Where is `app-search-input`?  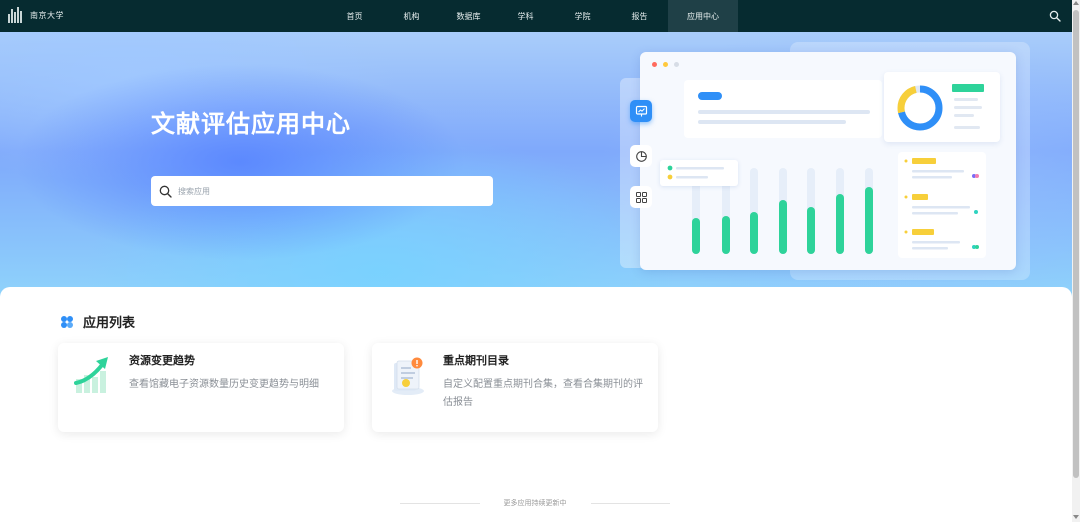 app-search-input is located at coordinates (328, 191).